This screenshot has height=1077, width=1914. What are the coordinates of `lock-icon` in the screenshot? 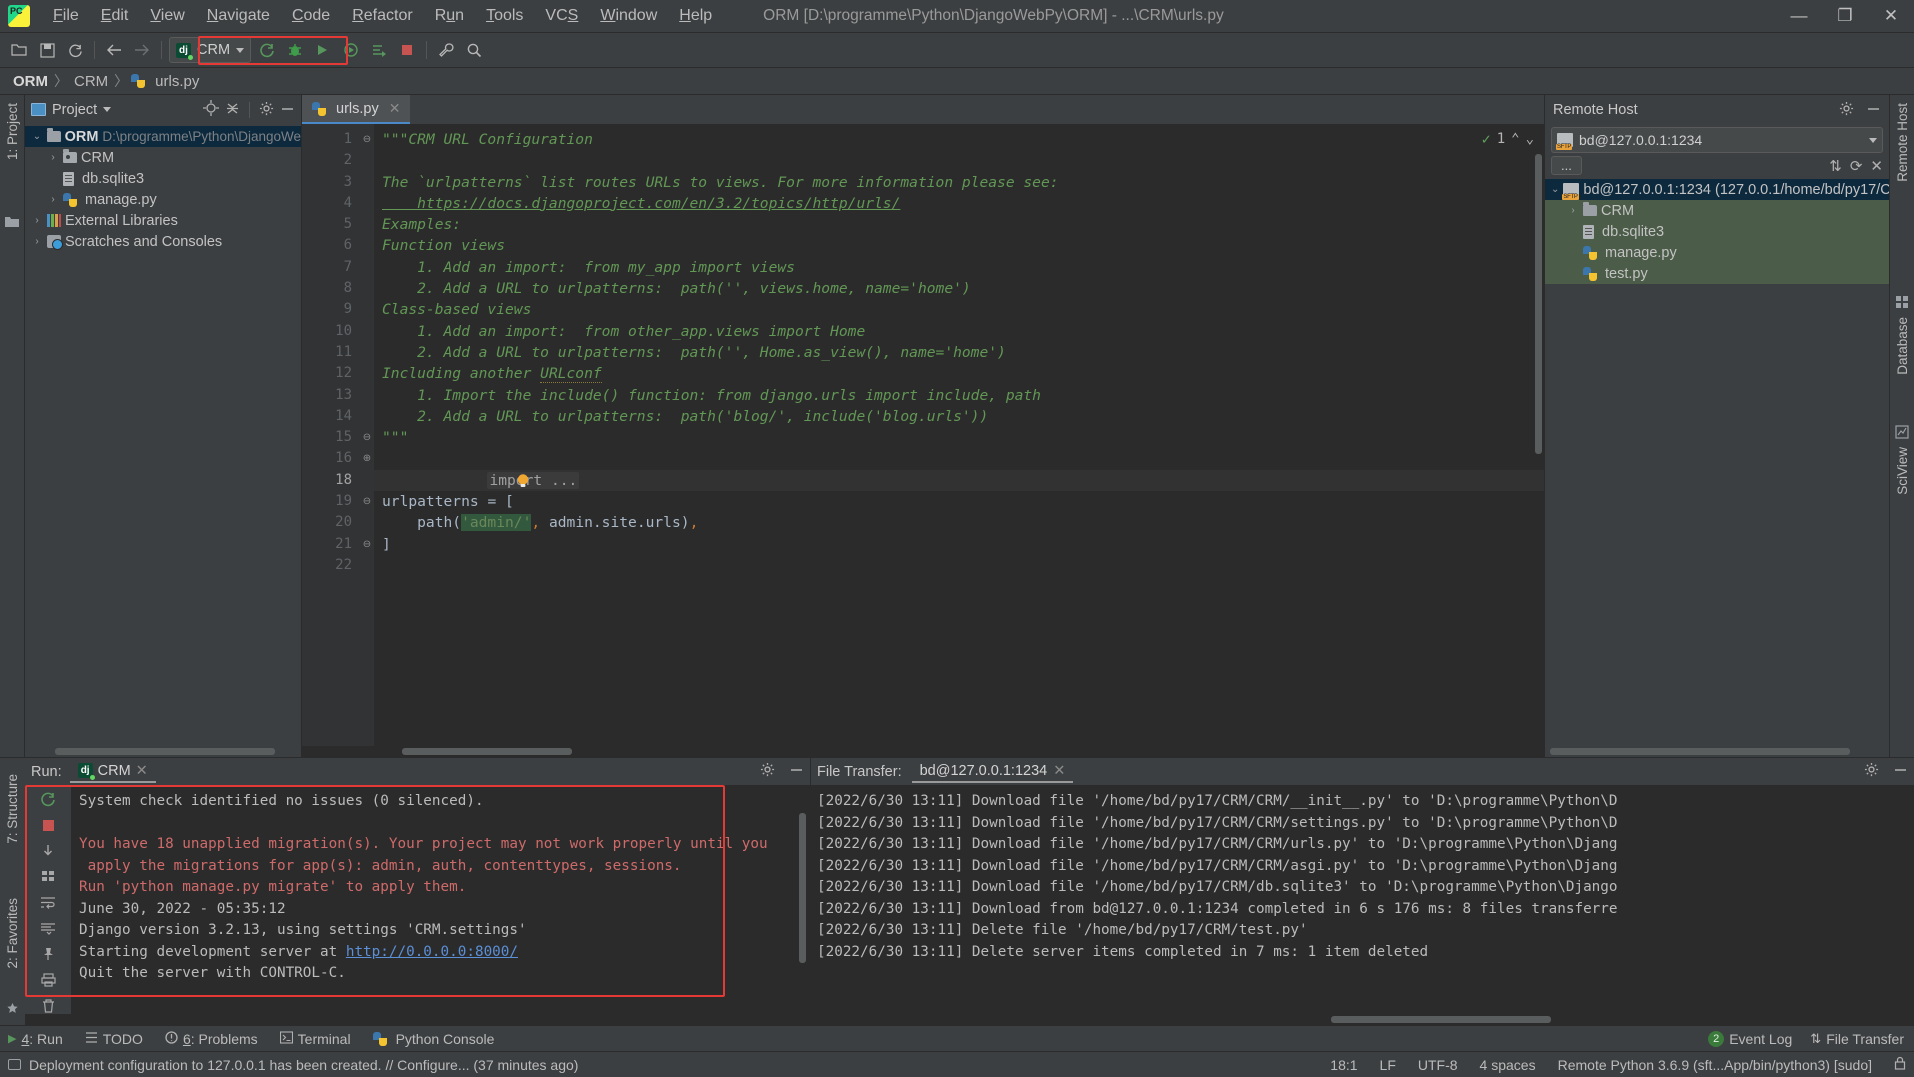 It's located at (1900, 1064).